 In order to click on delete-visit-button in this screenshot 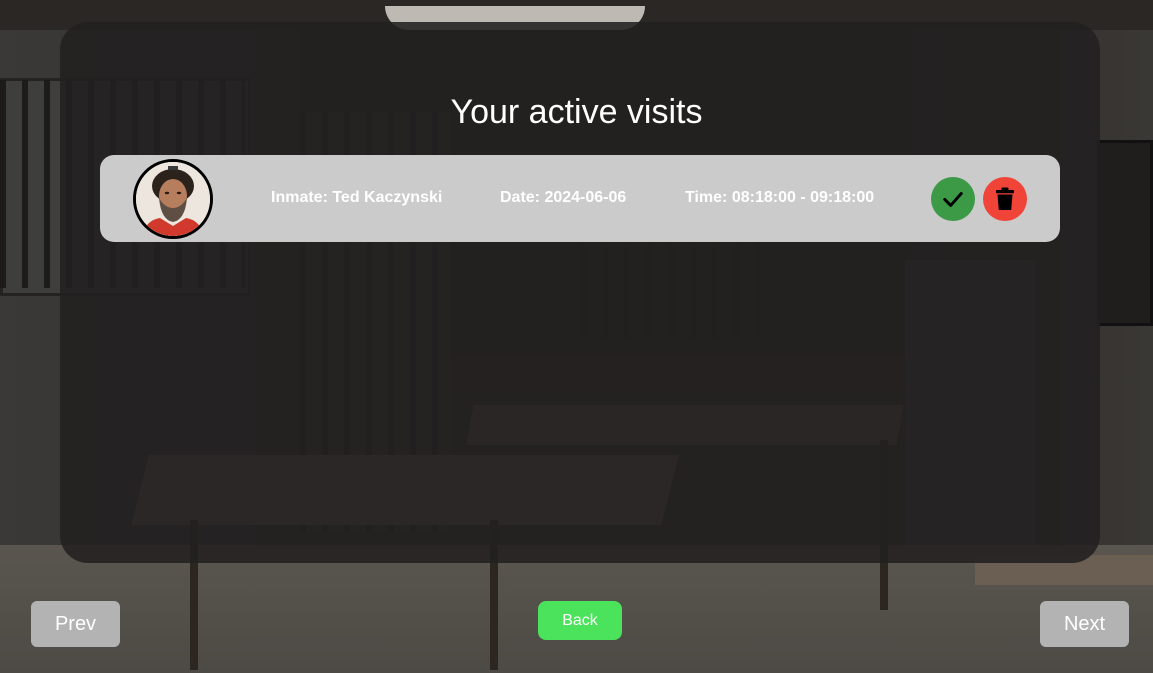, I will do `click(1005, 199)`.